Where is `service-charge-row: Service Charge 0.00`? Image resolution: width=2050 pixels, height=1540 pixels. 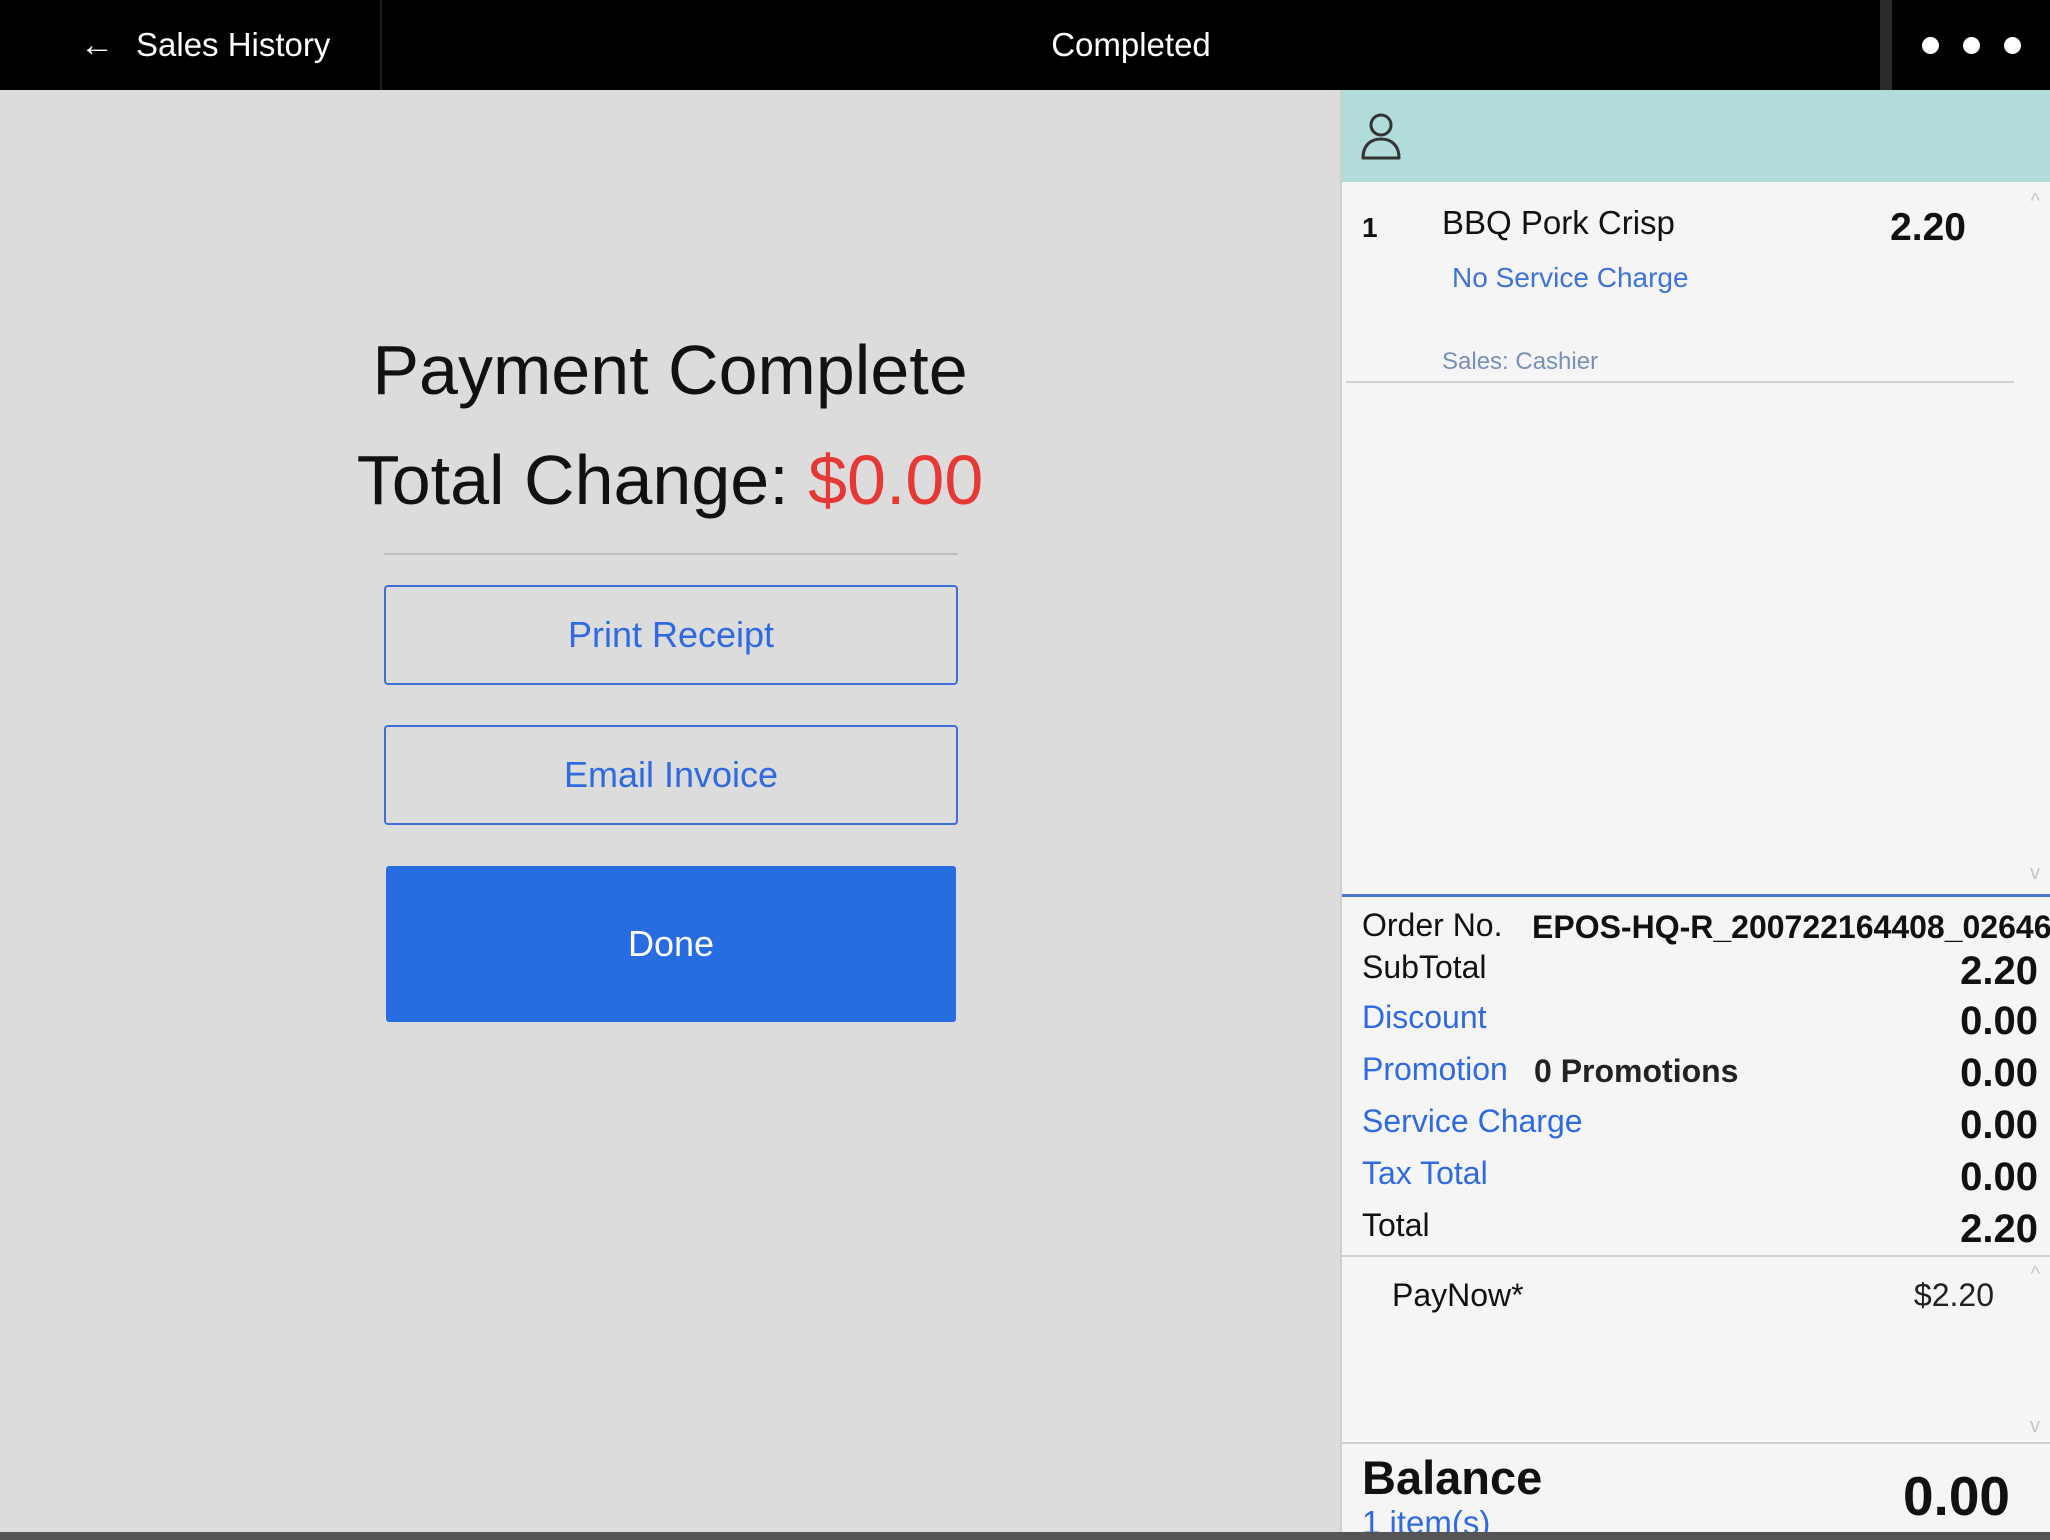 service-charge-row: Service Charge 0.00 is located at coordinates (1700, 1129).